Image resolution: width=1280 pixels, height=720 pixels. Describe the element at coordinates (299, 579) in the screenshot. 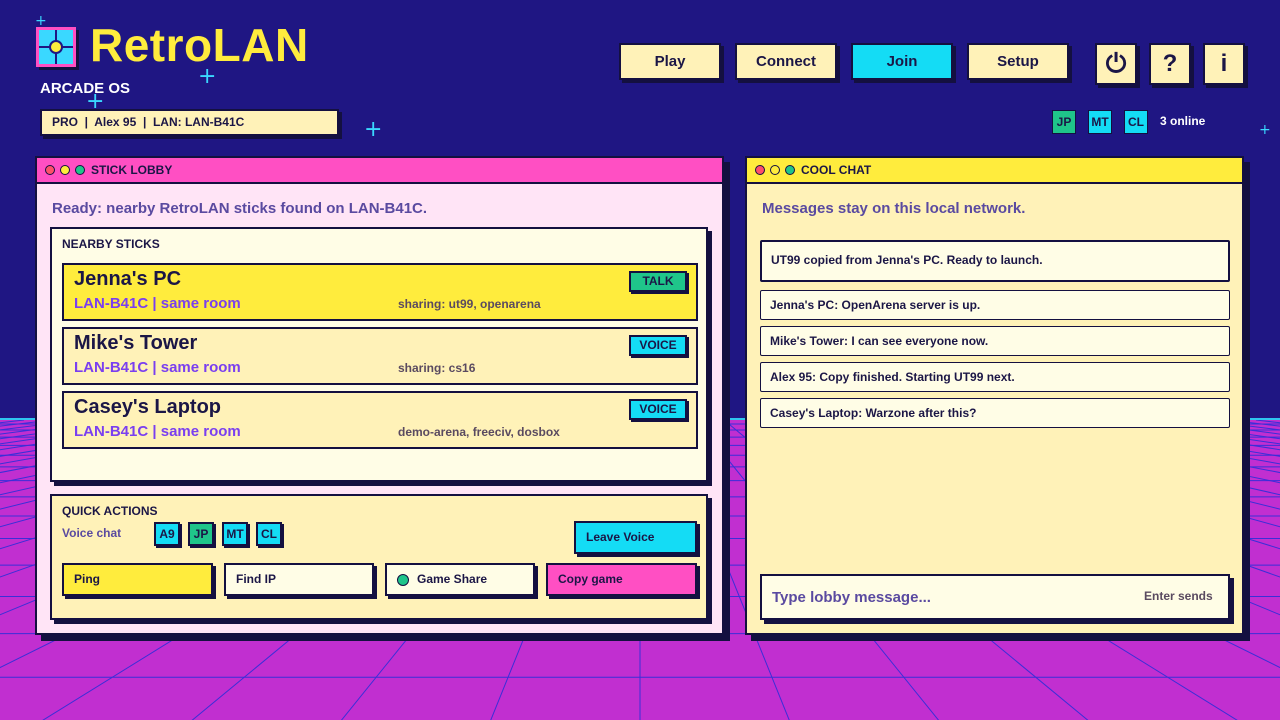

I see `find-ip-button: Find IP` at that location.